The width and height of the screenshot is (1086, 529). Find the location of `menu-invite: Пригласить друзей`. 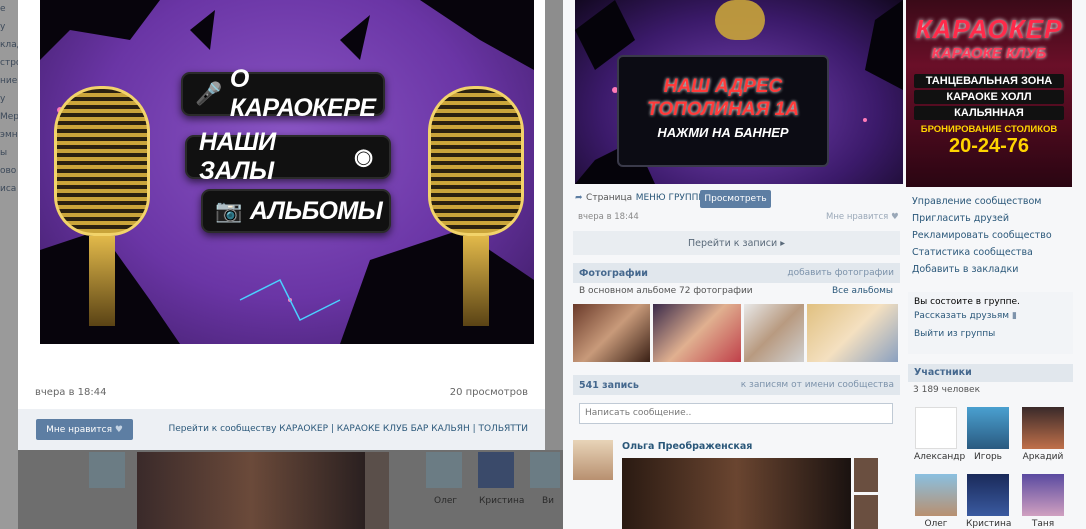

menu-invite: Пригласить друзей is located at coordinates (982, 221).